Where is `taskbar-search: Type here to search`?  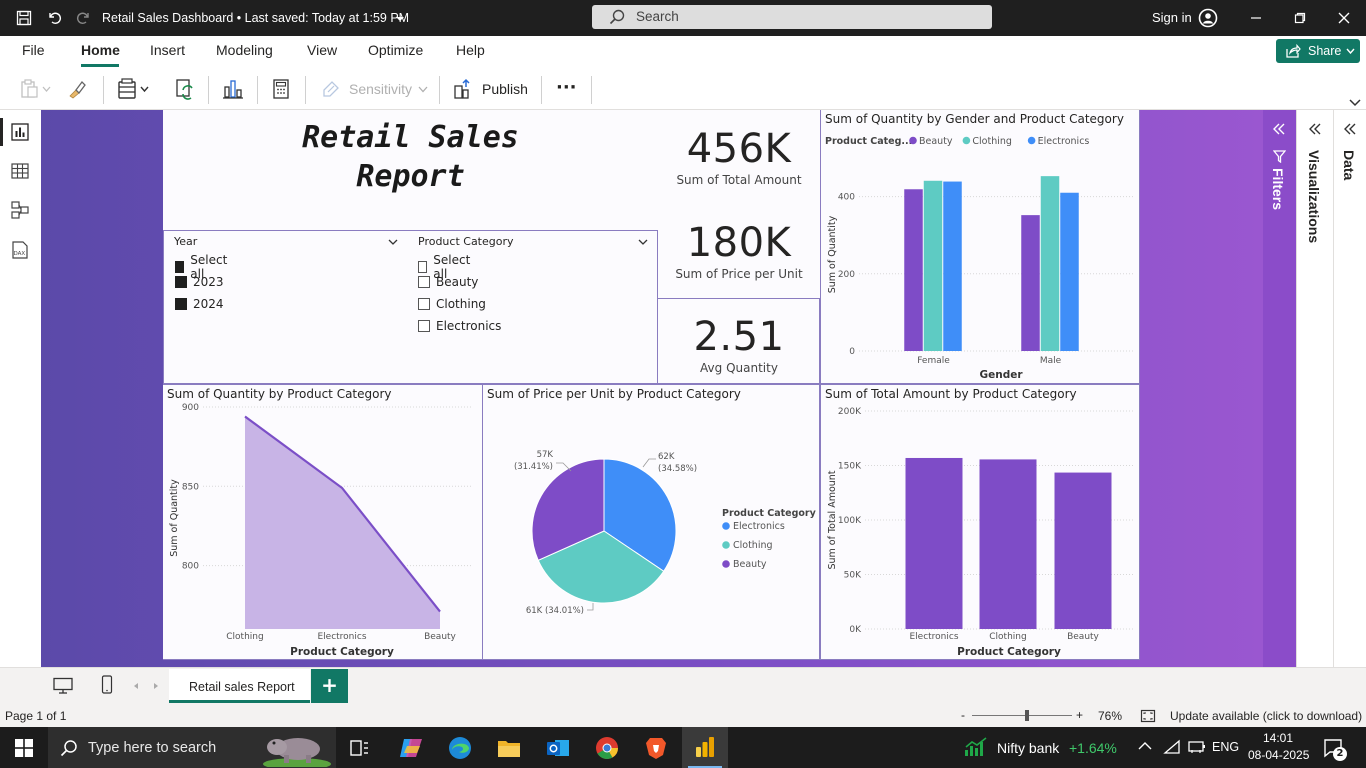 taskbar-search: Type here to search is located at coordinates (192, 747).